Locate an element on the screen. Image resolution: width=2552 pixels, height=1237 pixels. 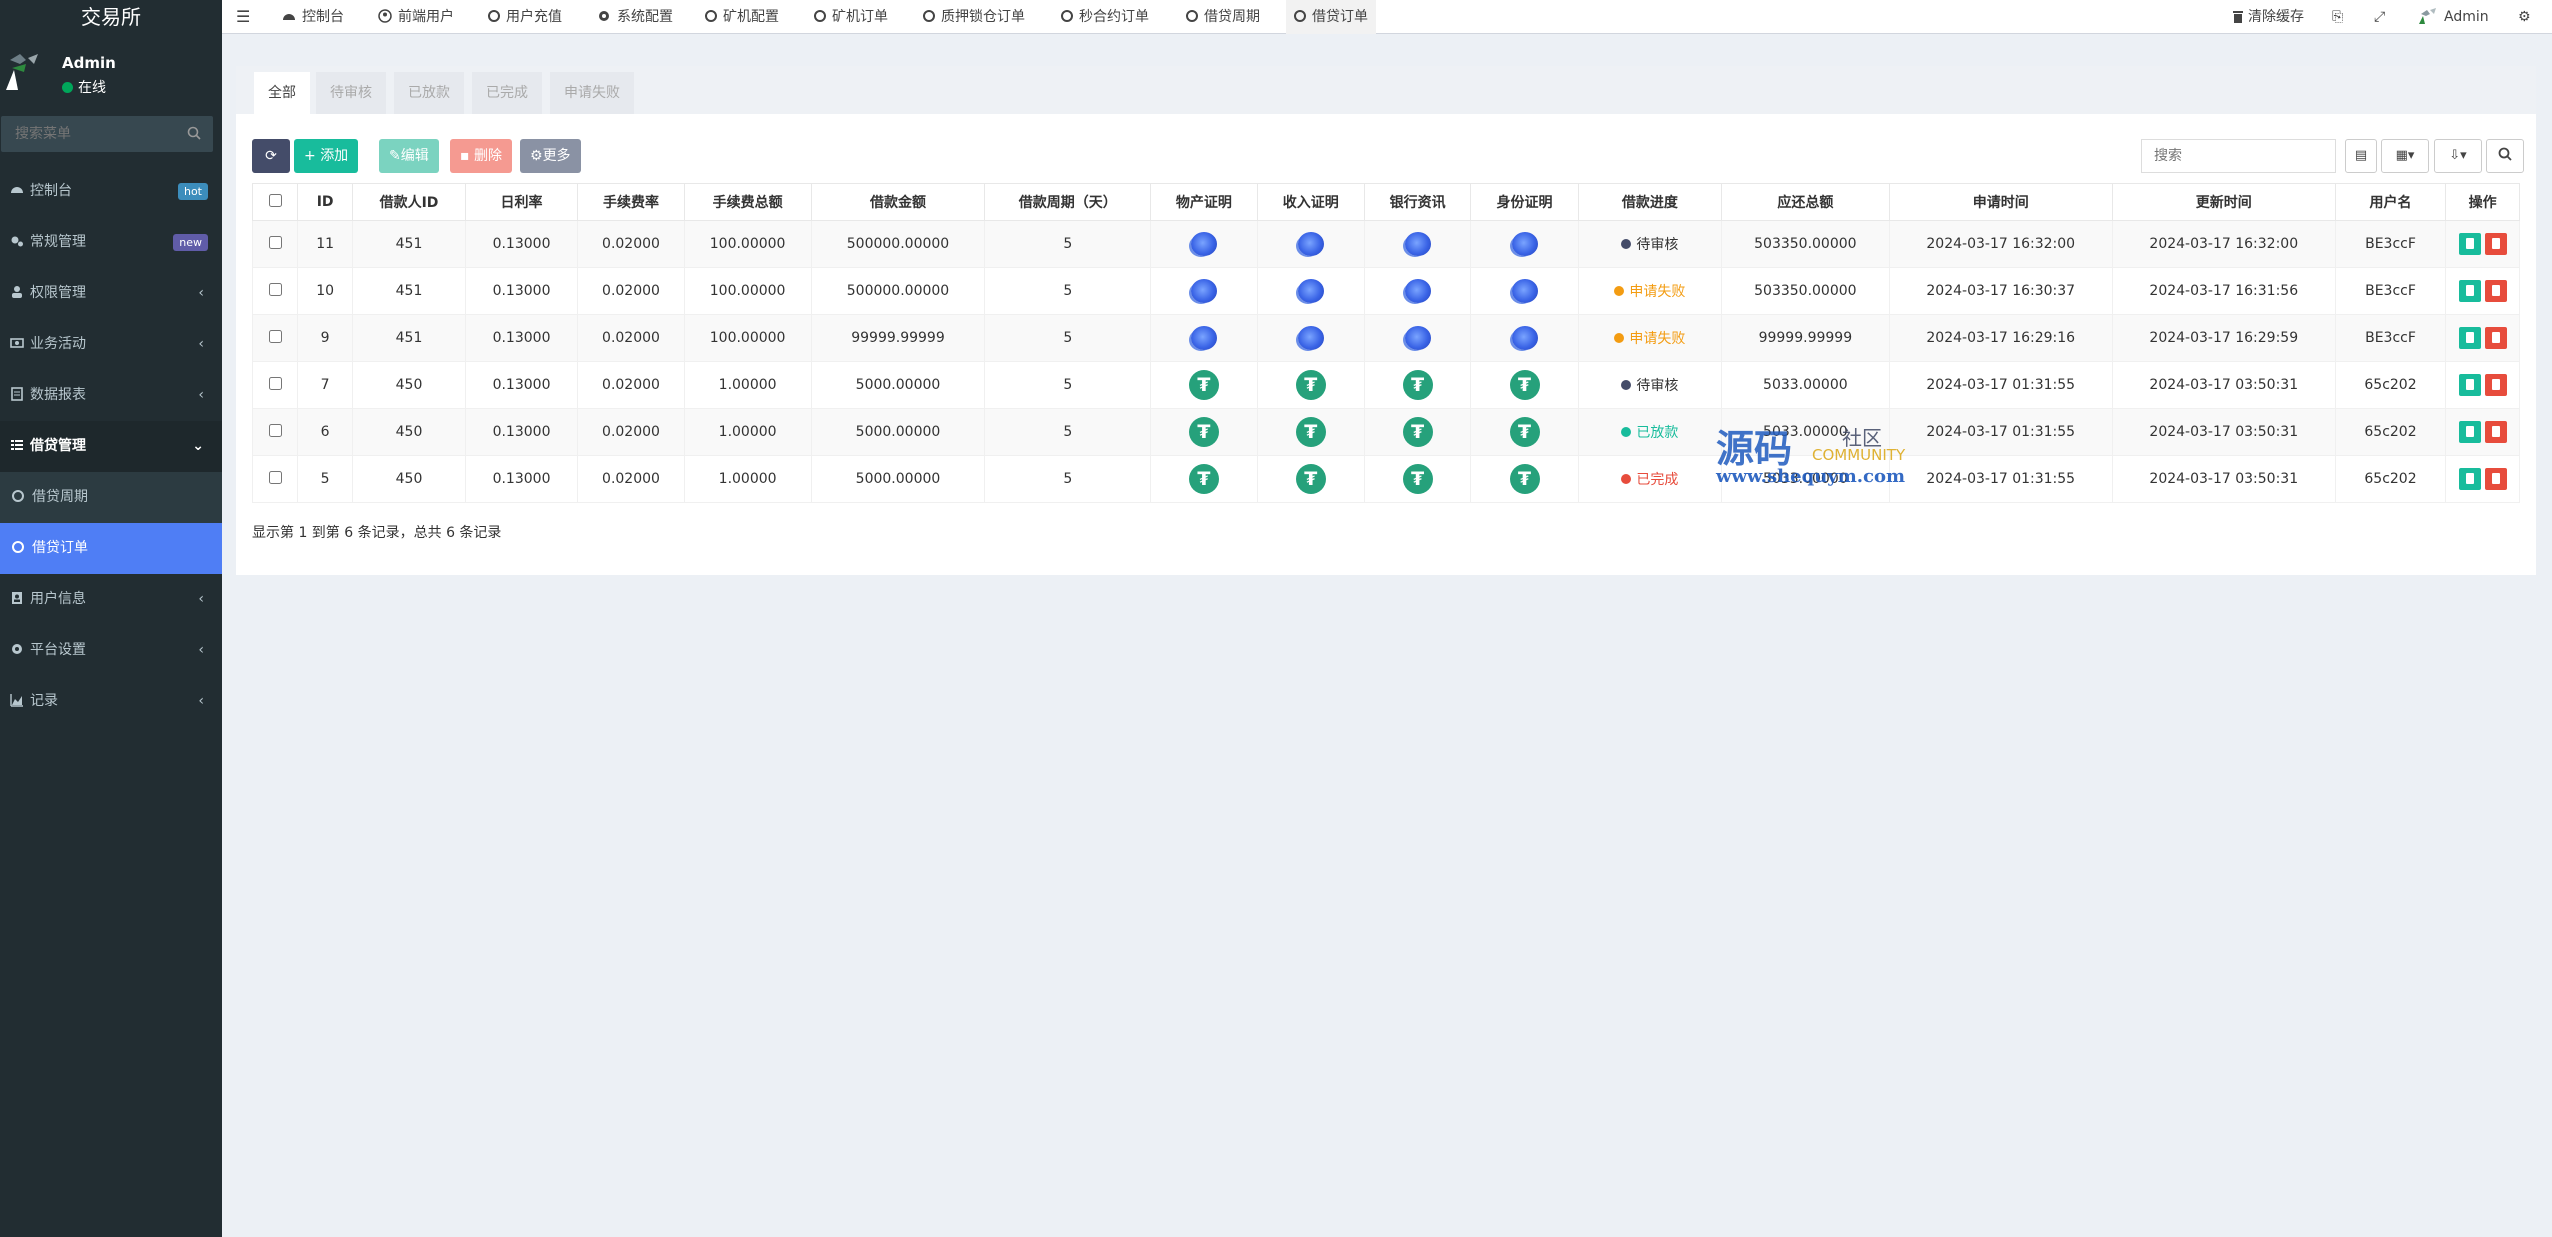
advanced-search-button is located at coordinates (2505, 156).